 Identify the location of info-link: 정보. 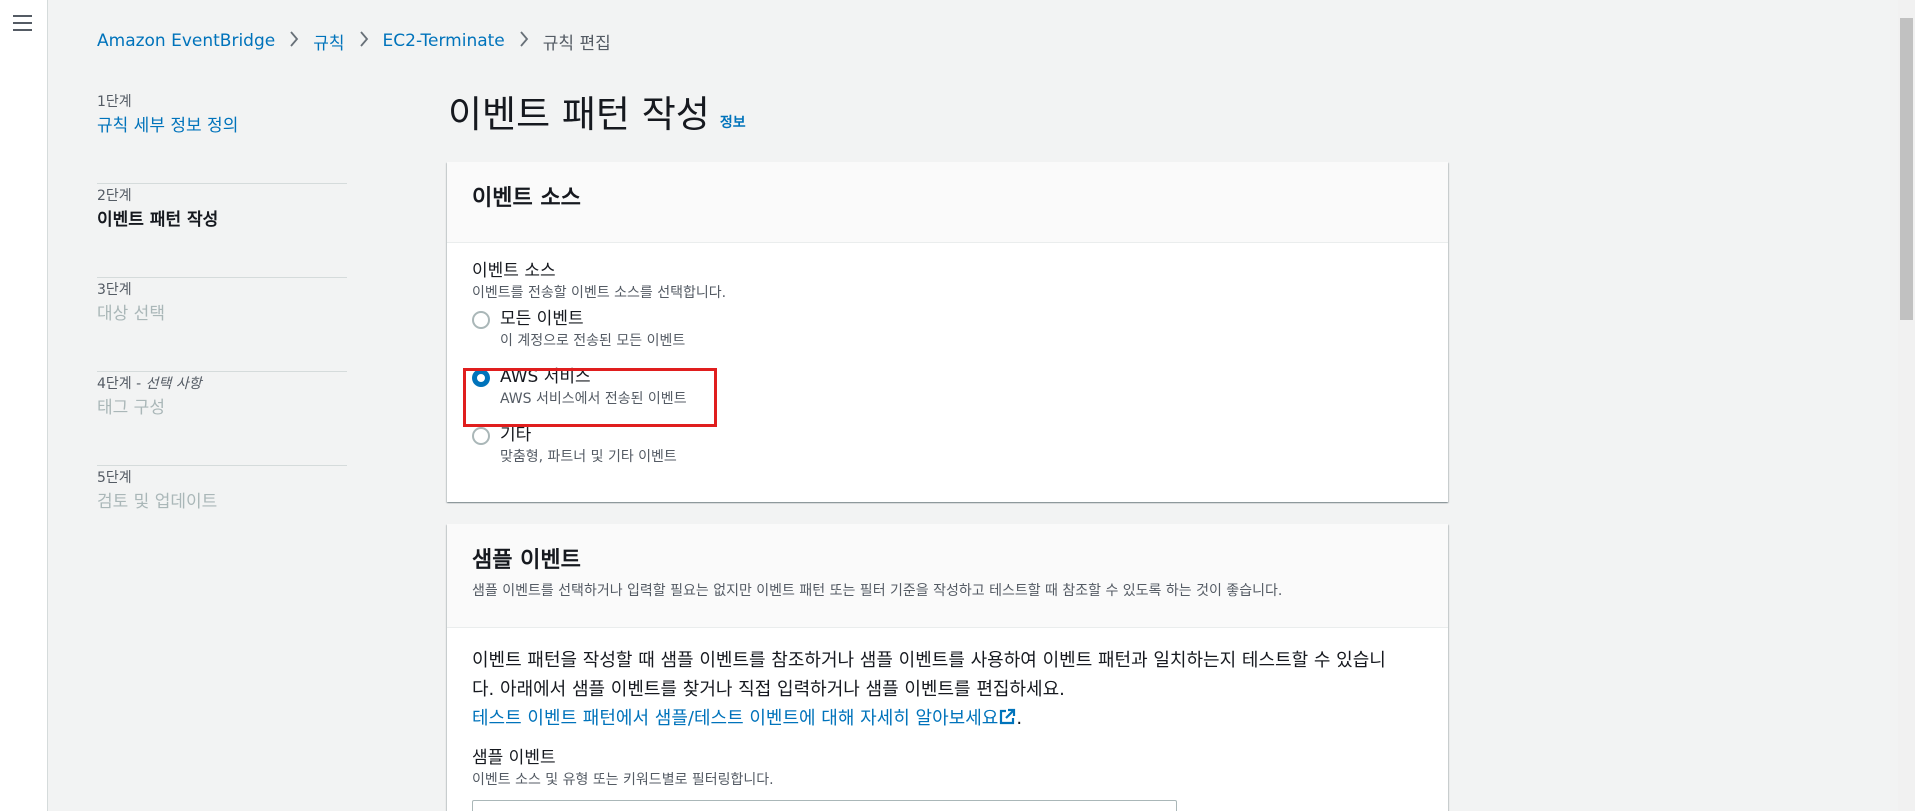
(733, 122).